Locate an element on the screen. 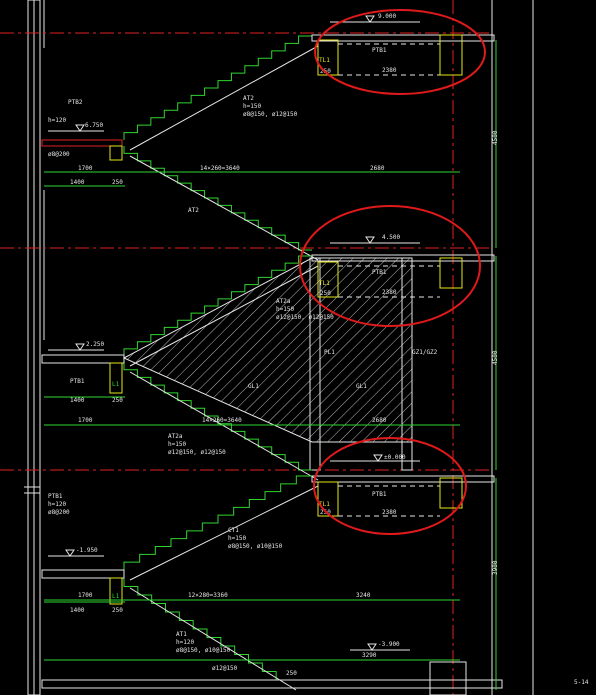 The image size is (596, 695). flight-upper-rising is located at coordinates (217, 87).